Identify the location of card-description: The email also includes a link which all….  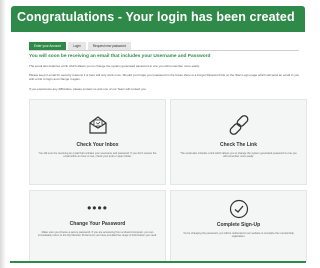
(238, 155).